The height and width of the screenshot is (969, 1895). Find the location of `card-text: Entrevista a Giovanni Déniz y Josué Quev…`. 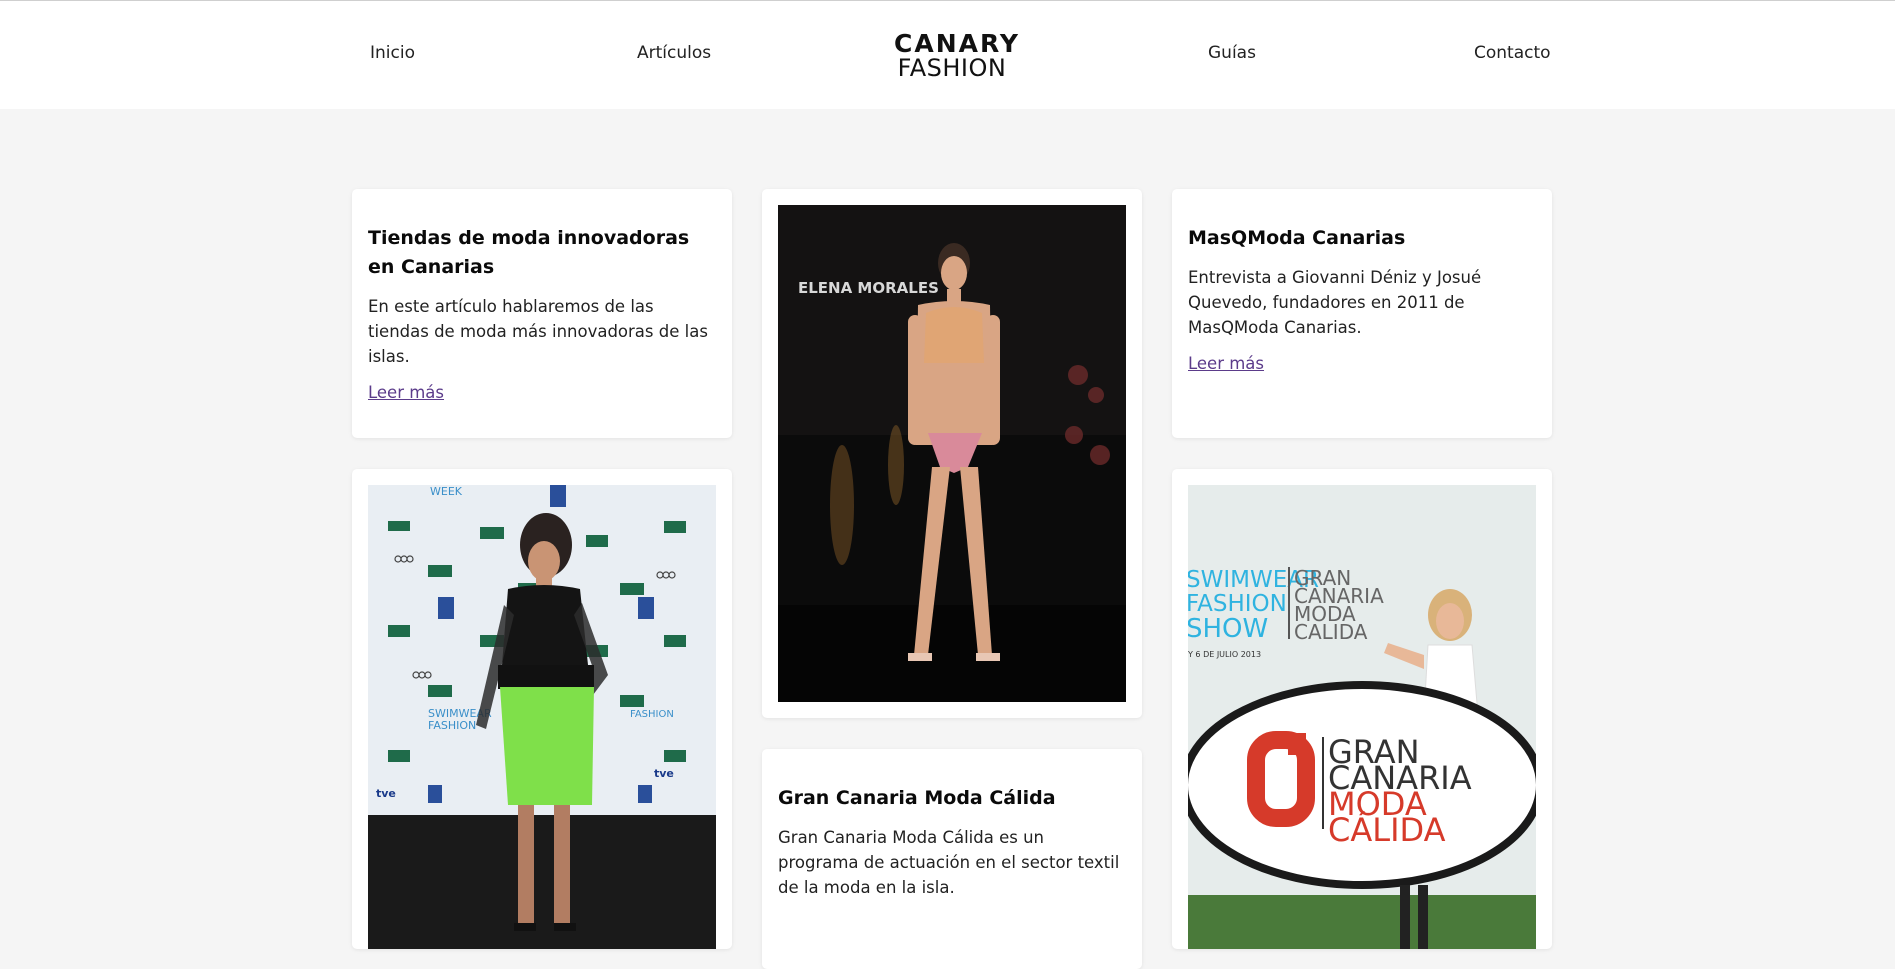

card-text: Entrevista a Giovanni Déniz y Josué Quev… is located at coordinates (1335, 302).